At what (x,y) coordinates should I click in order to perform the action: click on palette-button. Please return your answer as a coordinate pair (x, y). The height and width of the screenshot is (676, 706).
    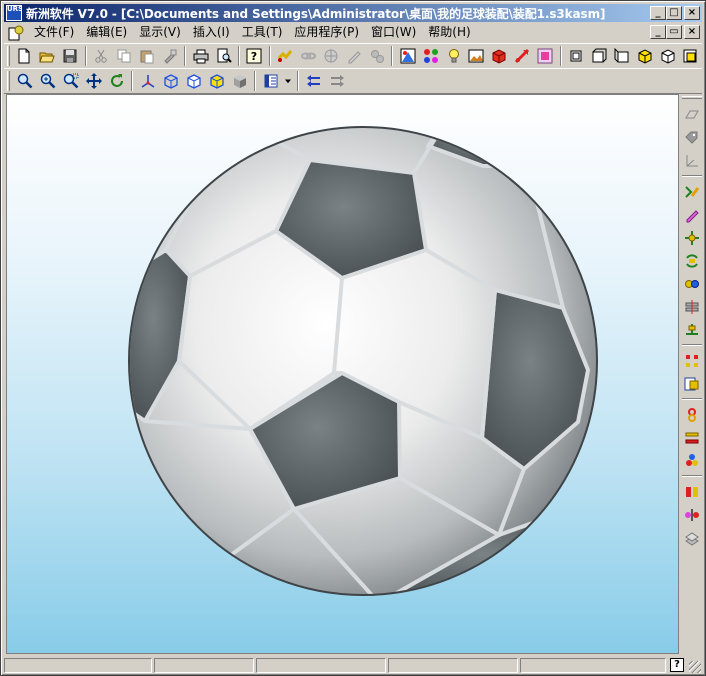
    Looking at the image, I should click on (407, 56).